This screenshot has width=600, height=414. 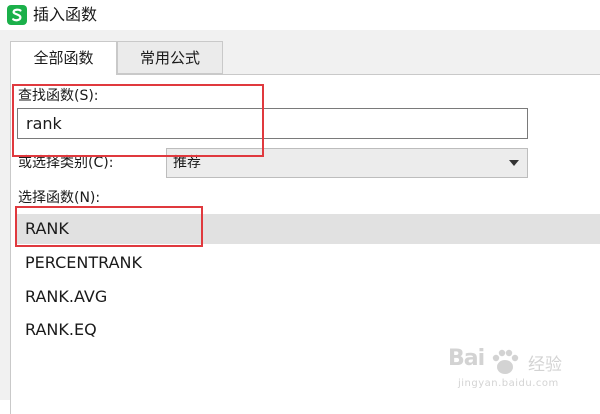 I want to click on chevron-down-icon, so click(x=514, y=163).